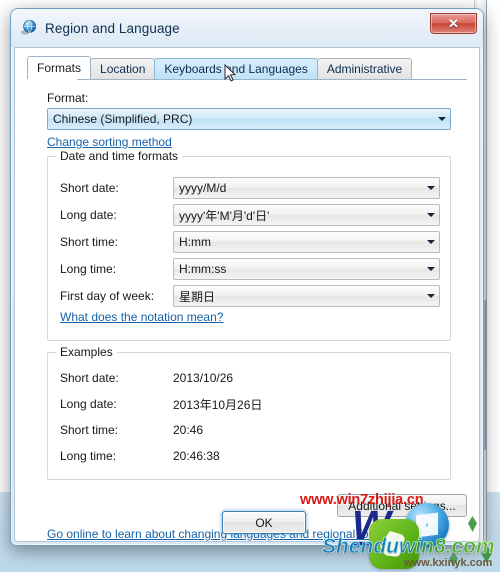 The height and width of the screenshot is (572, 500). Describe the element at coordinates (203, 188) in the screenshot. I see `short-date-value: yyyy/M/d` at that location.